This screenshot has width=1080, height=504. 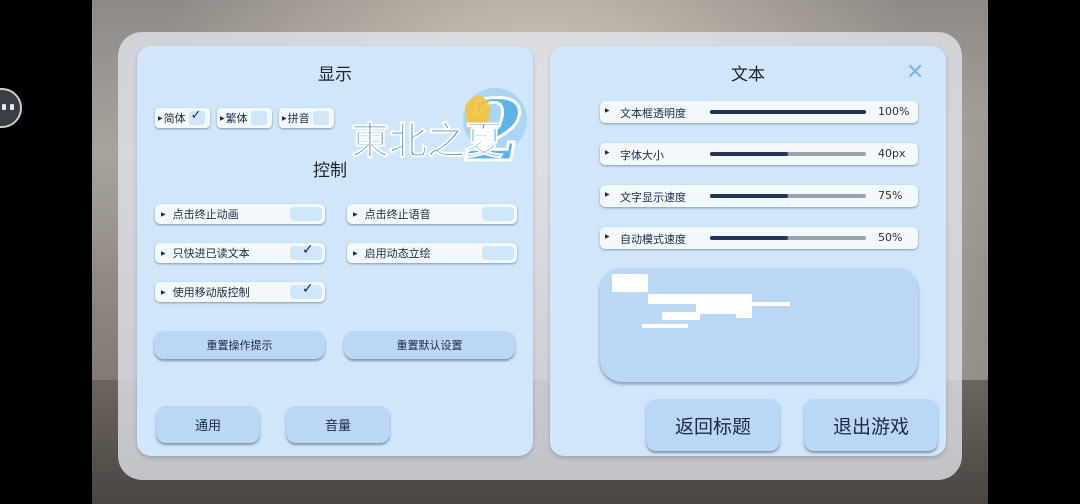 I want to click on lang-label: 简体, so click(x=174, y=118).